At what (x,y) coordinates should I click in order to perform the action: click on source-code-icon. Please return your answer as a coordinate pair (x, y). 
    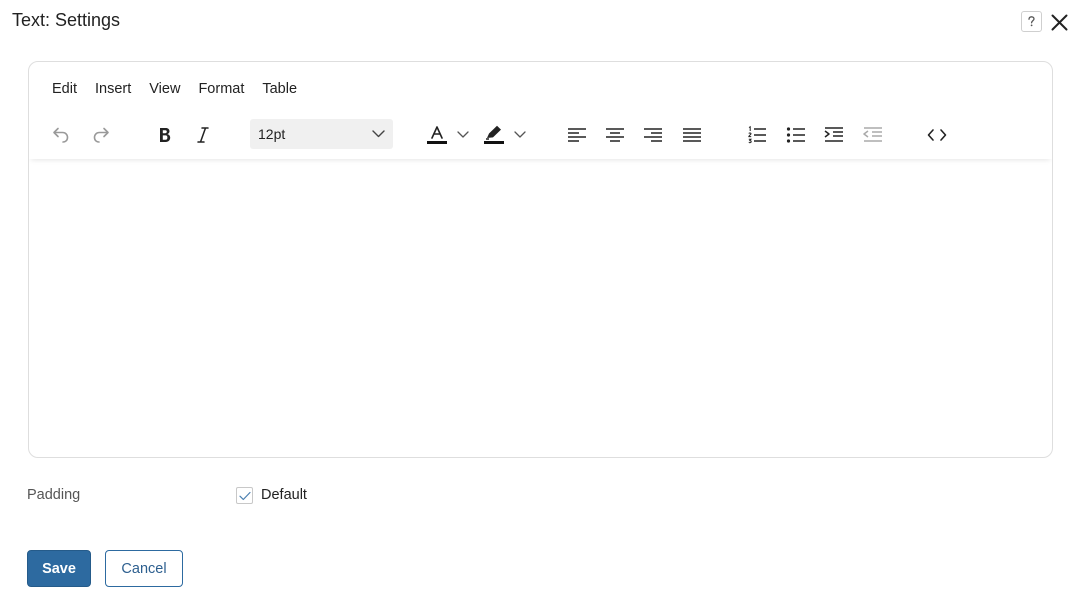
    Looking at the image, I should click on (937, 135).